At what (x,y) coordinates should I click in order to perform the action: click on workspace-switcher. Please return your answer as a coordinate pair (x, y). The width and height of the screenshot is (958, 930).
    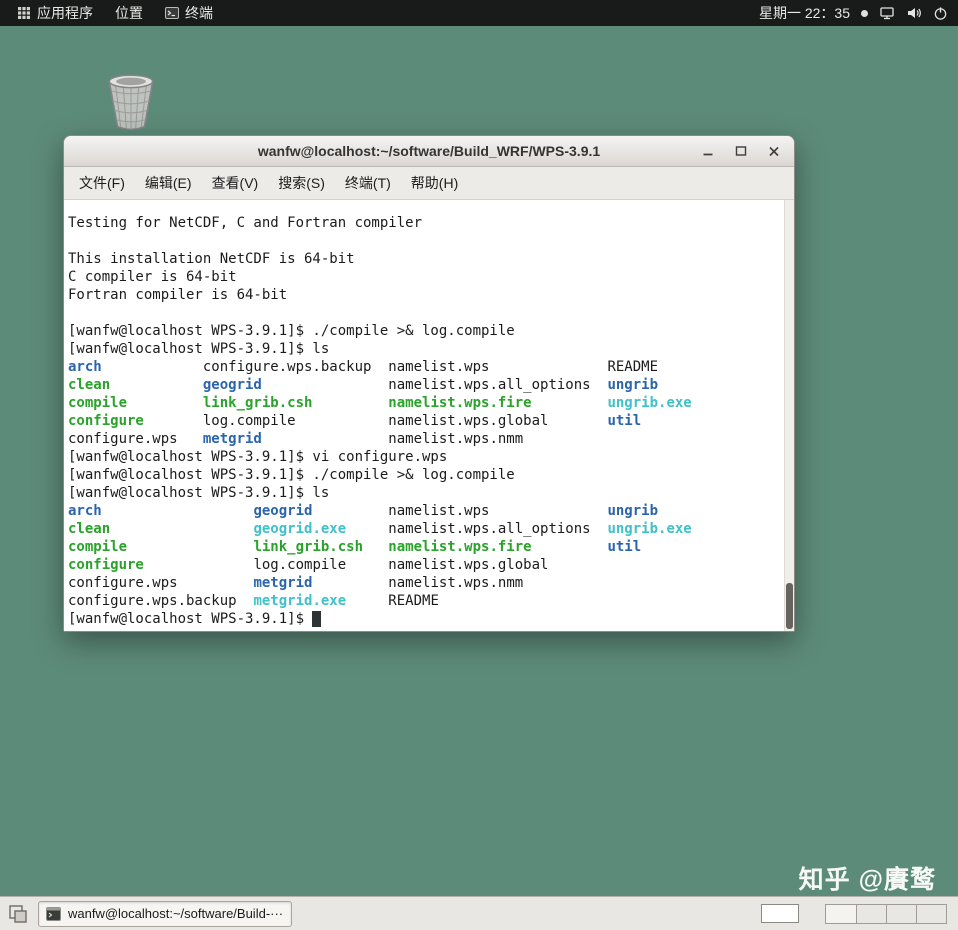
    Looking at the image, I should click on (886, 913).